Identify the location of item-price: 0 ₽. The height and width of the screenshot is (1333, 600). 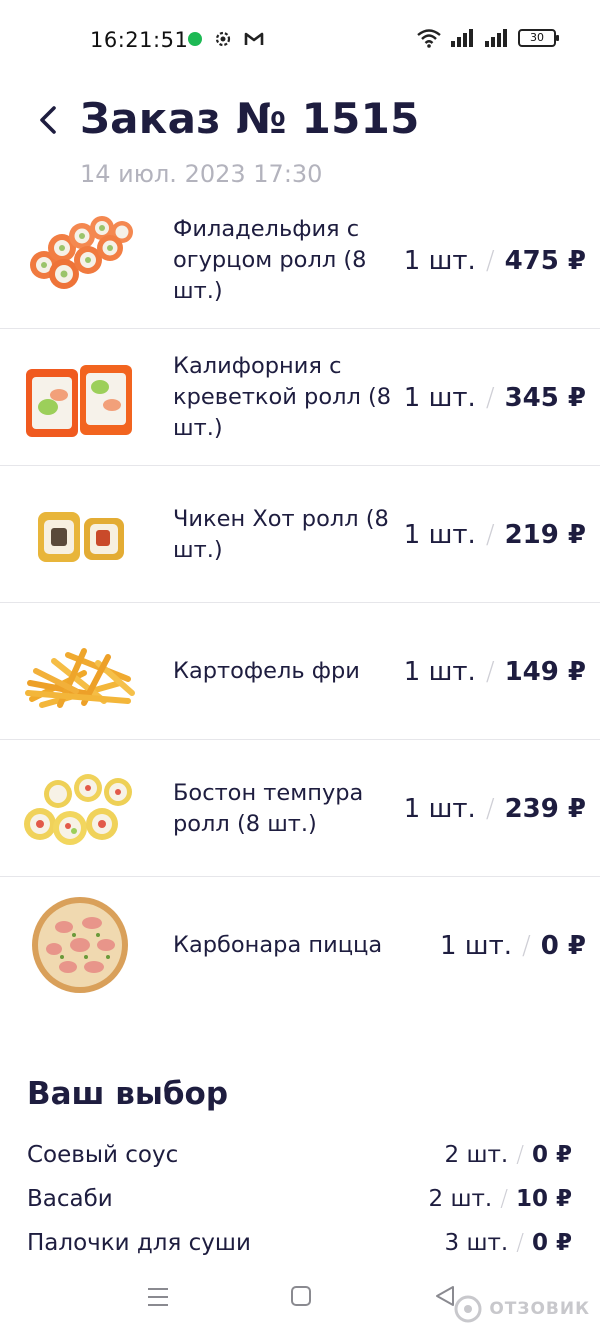
(563, 945).